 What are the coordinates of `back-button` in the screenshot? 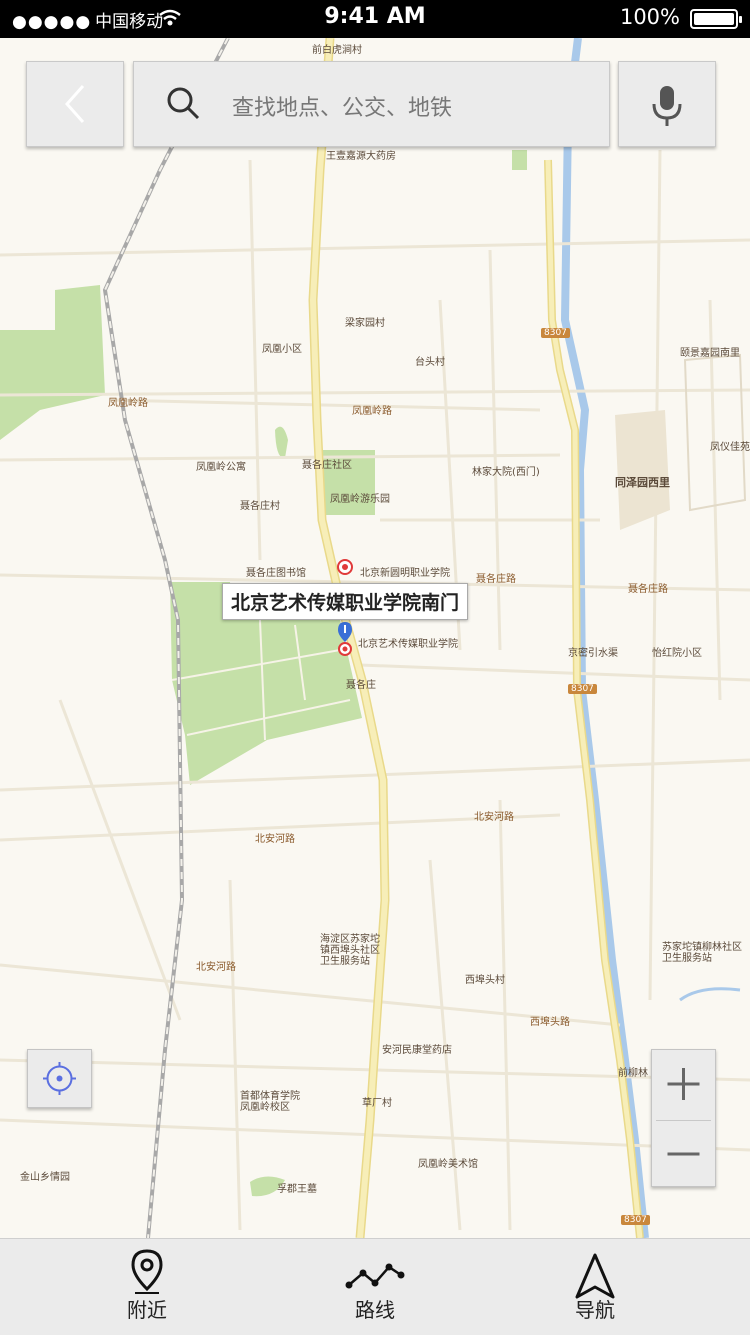 It's located at (75, 104).